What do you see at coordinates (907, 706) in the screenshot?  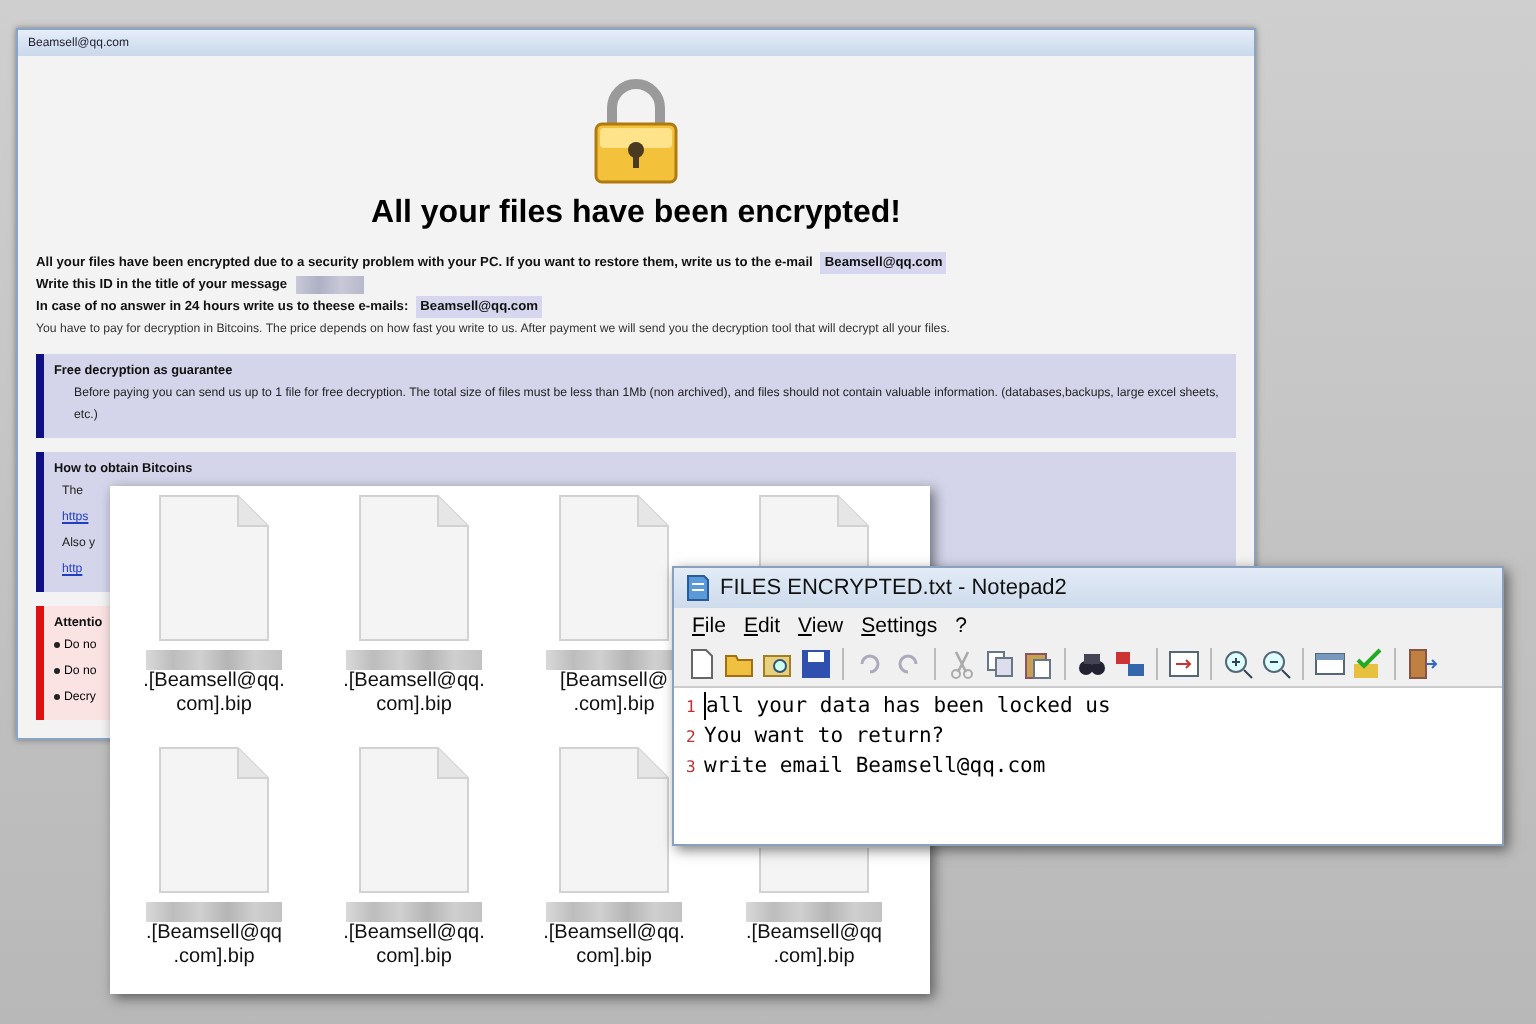 I see `text-line: all your data has been locked us` at bounding box center [907, 706].